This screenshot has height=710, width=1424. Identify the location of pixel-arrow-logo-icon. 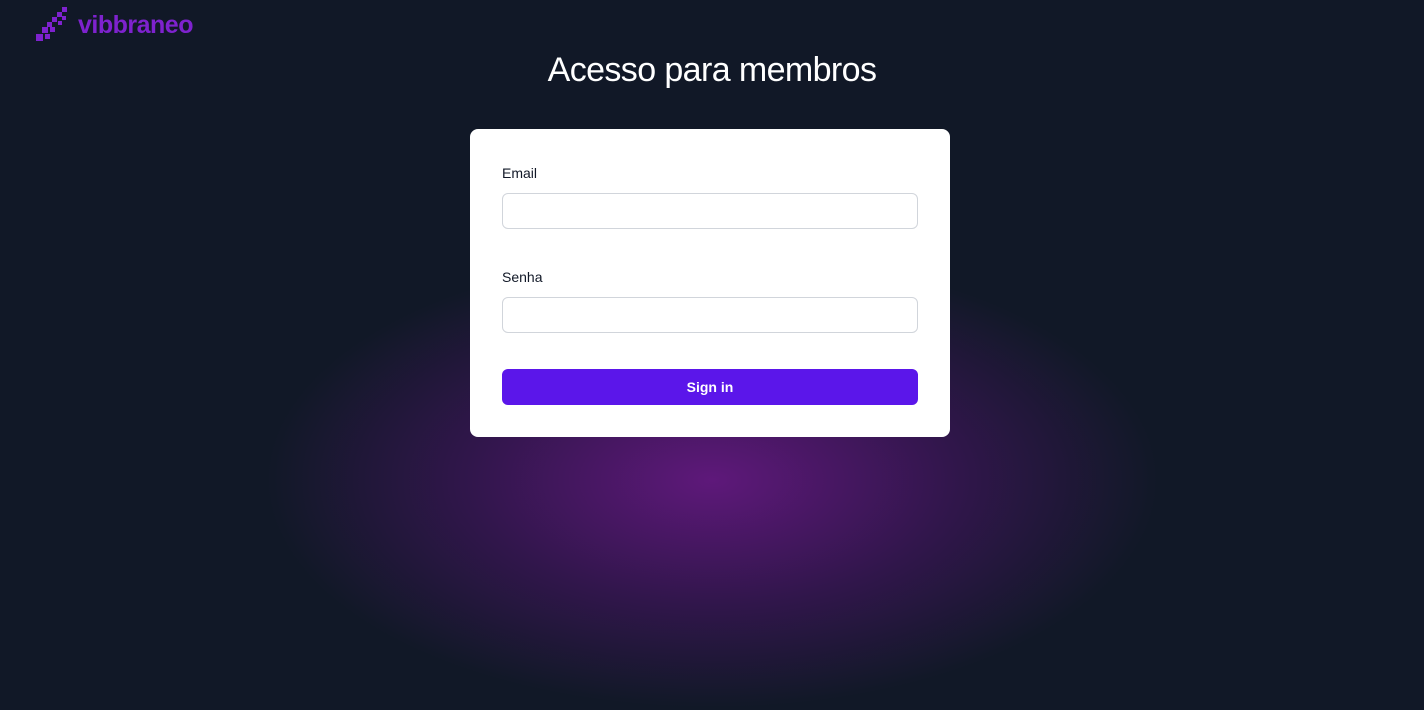
(51, 24).